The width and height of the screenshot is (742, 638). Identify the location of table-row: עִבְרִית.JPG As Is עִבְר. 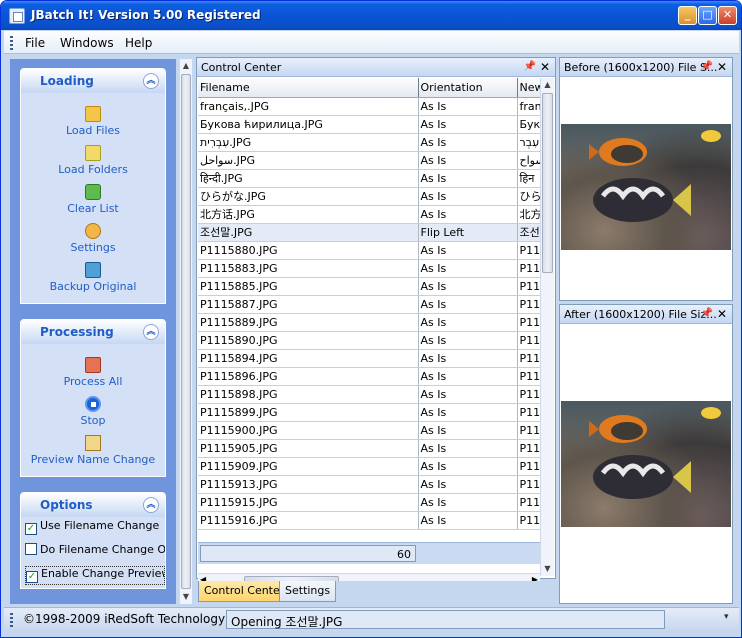
(369, 142).